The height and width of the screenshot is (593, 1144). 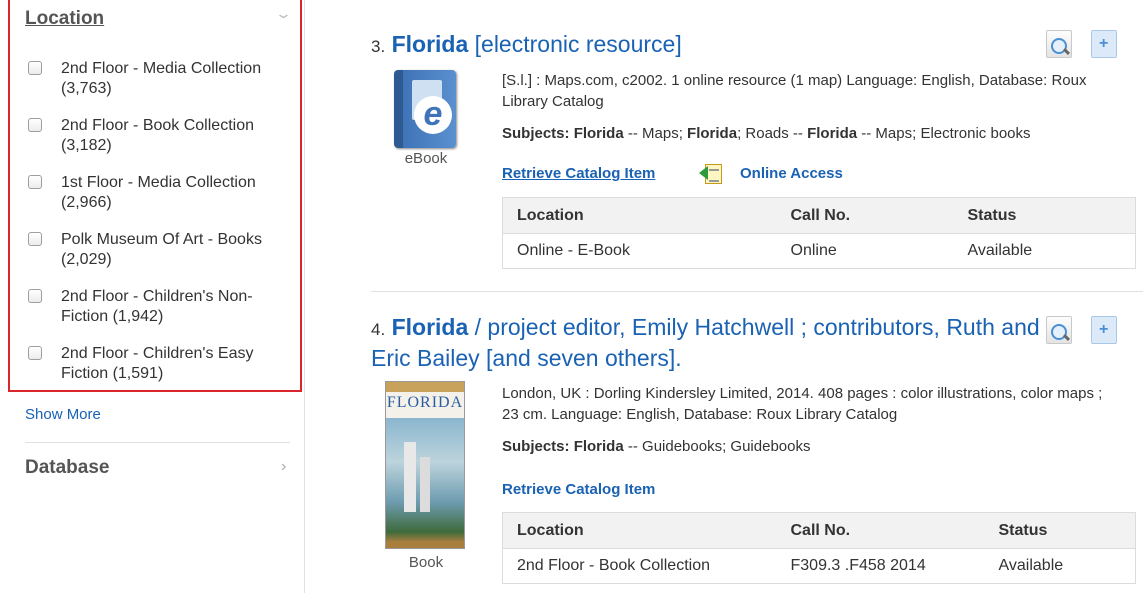 I want to click on arrow-graphic, so click(x=703, y=173).